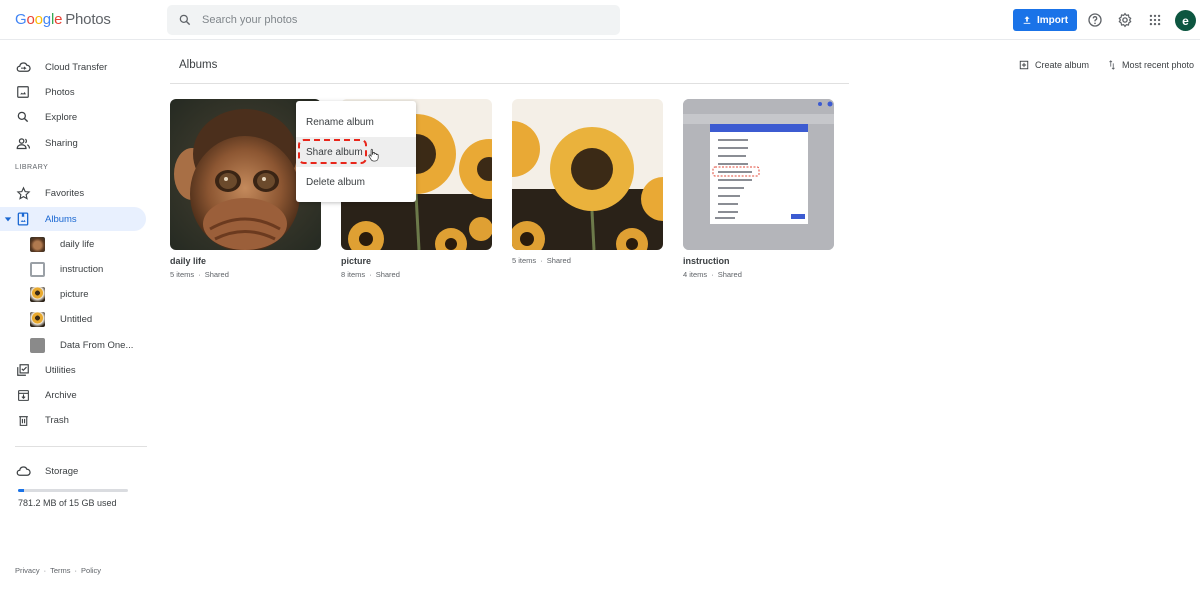  What do you see at coordinates (61, 117) in the screenshot?
I see `sidebar-item-label: Explore` at bounding box center [61, 117].